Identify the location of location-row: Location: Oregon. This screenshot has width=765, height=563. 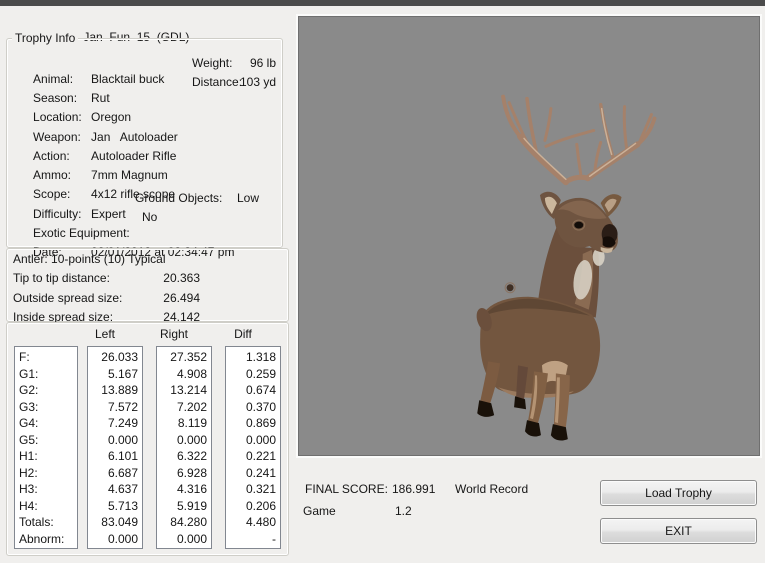
(145, 108).